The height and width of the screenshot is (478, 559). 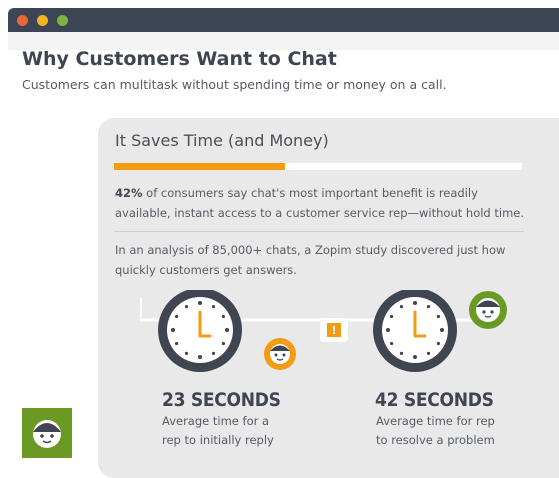 I want to click on metric-description-line: to resolve a problem, so click(x=435, y=440).